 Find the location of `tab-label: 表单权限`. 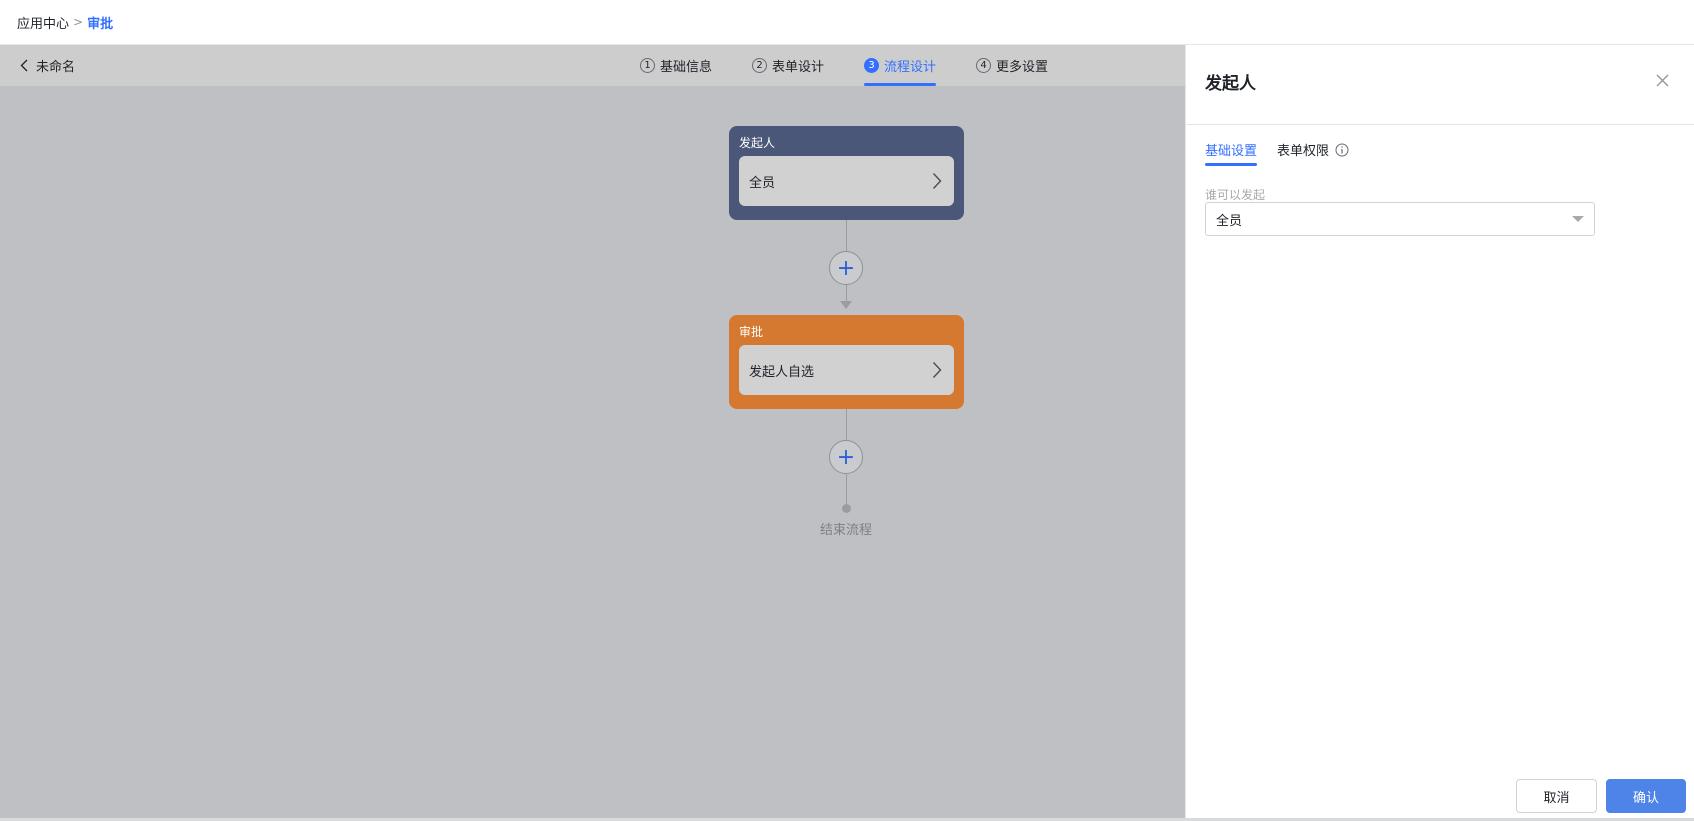

tab-label: 表单权限 is located at coordinates (1303, 151).